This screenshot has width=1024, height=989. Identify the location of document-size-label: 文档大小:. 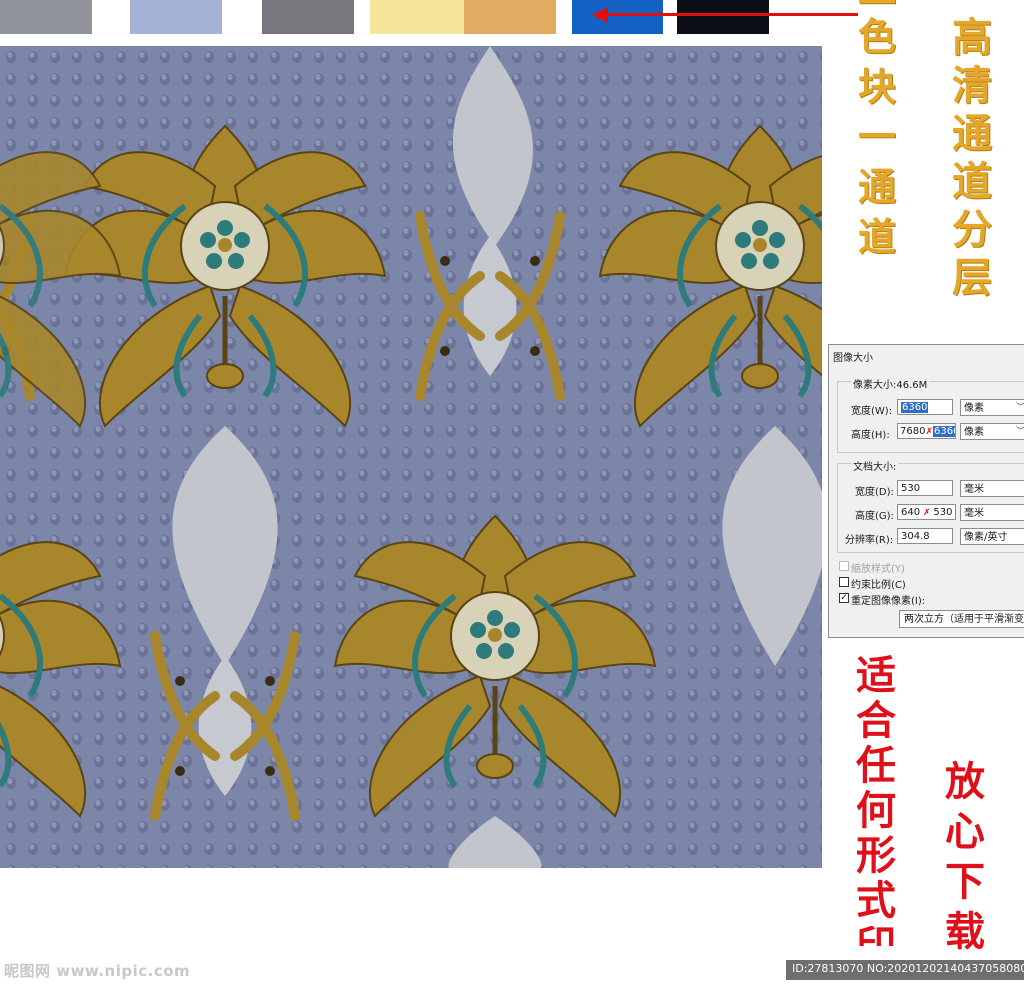
(875, 465).